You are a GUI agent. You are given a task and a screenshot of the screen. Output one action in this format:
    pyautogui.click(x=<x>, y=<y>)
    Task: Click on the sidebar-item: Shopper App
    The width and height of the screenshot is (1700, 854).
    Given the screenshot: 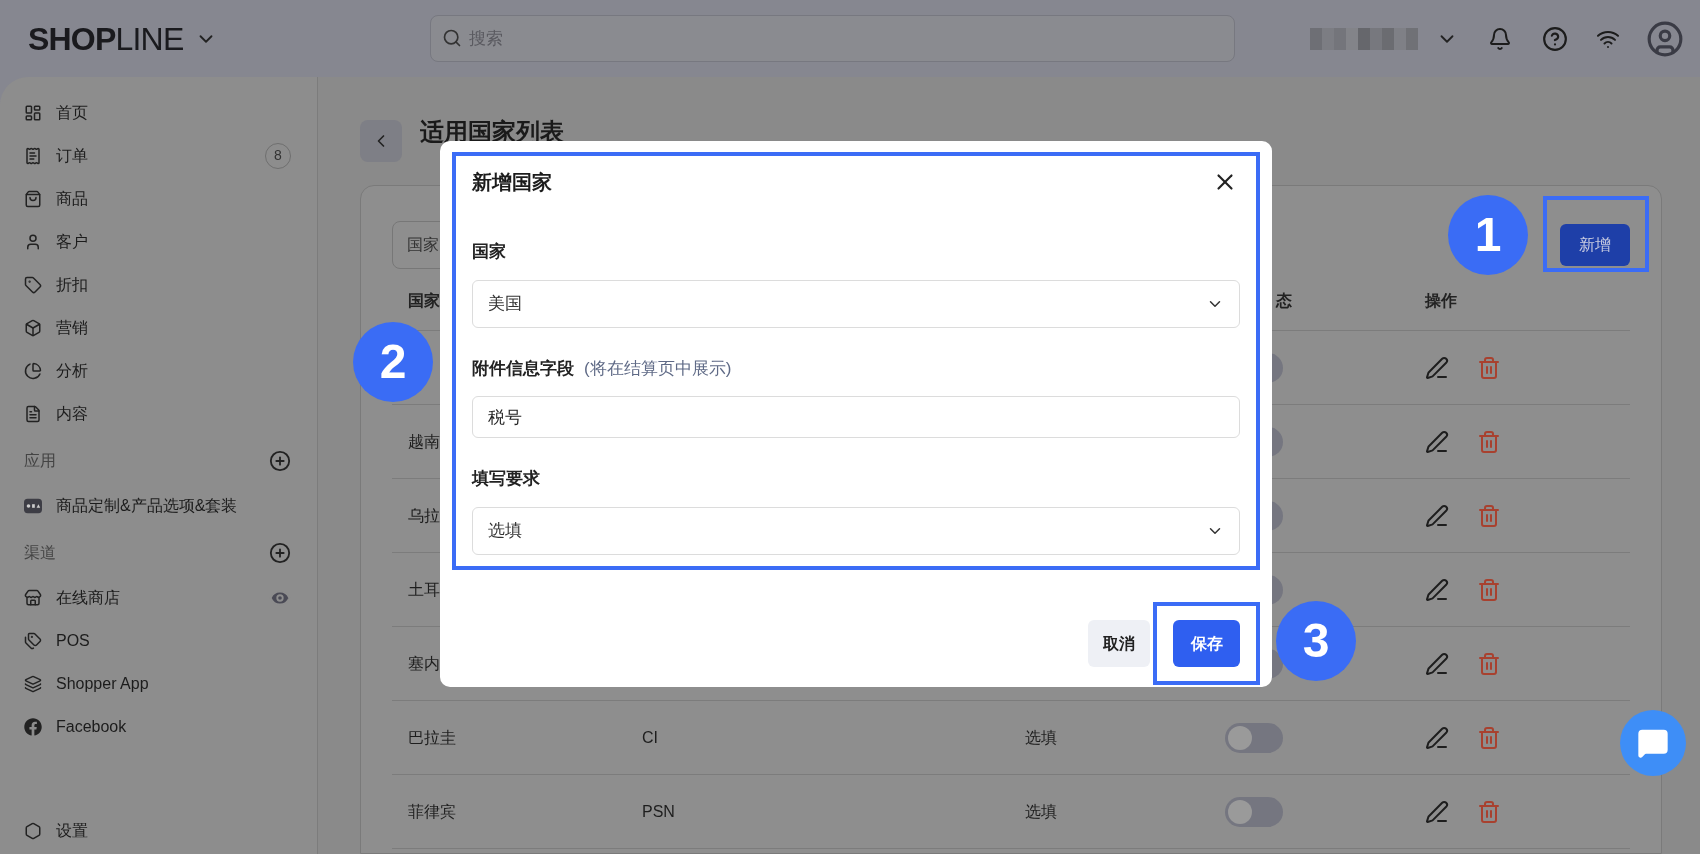 What is the action you would take?
    pyautogui.click(x=102, y=683)
    